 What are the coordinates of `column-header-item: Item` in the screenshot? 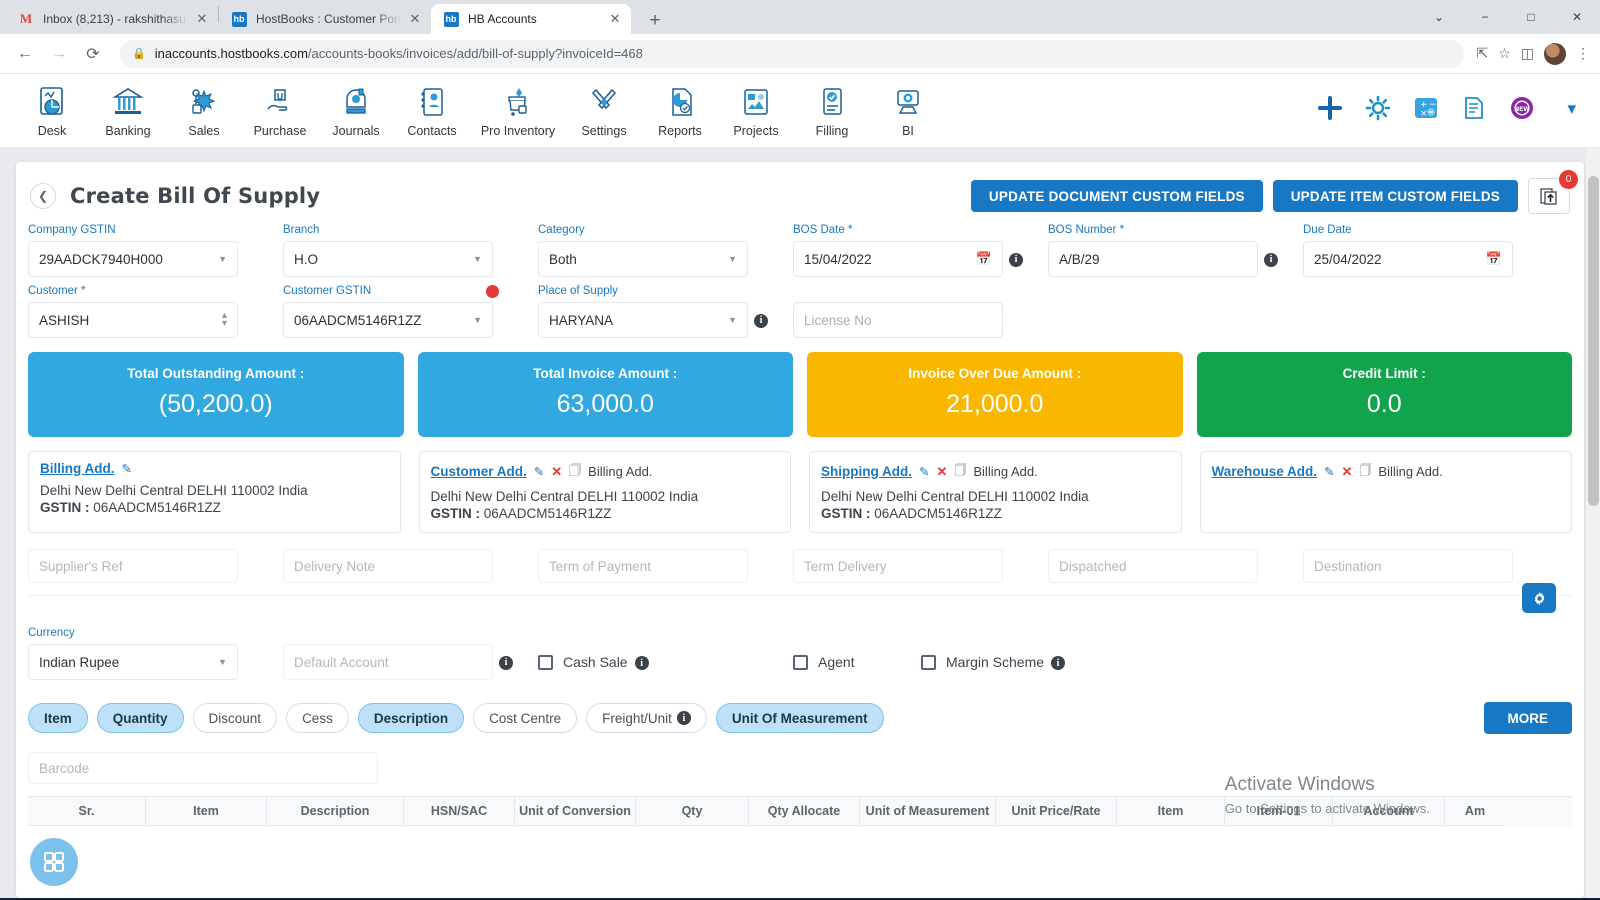 It's located at (206, 811).